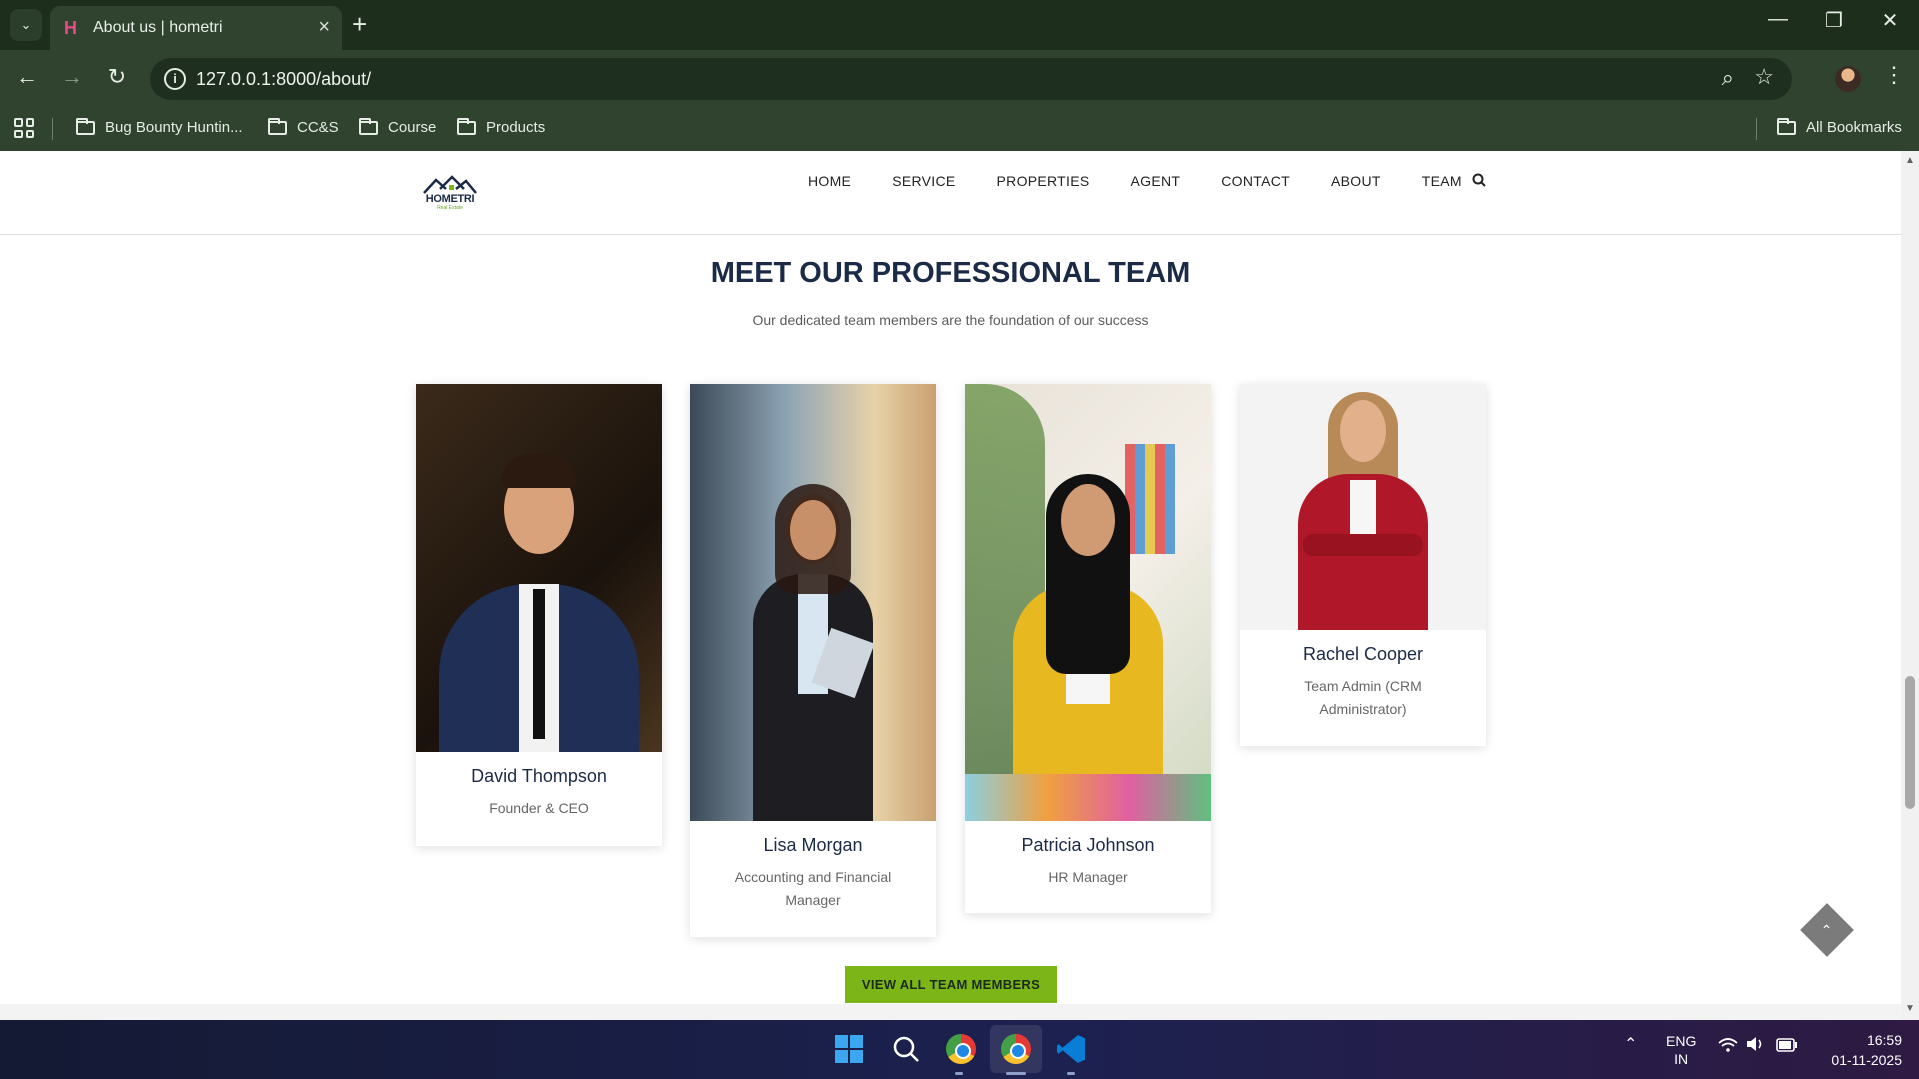  What do you see at coordinates (950, 1012) in the screenshot?
I see `page-footer-edge` at bounding box center [950, 1012].